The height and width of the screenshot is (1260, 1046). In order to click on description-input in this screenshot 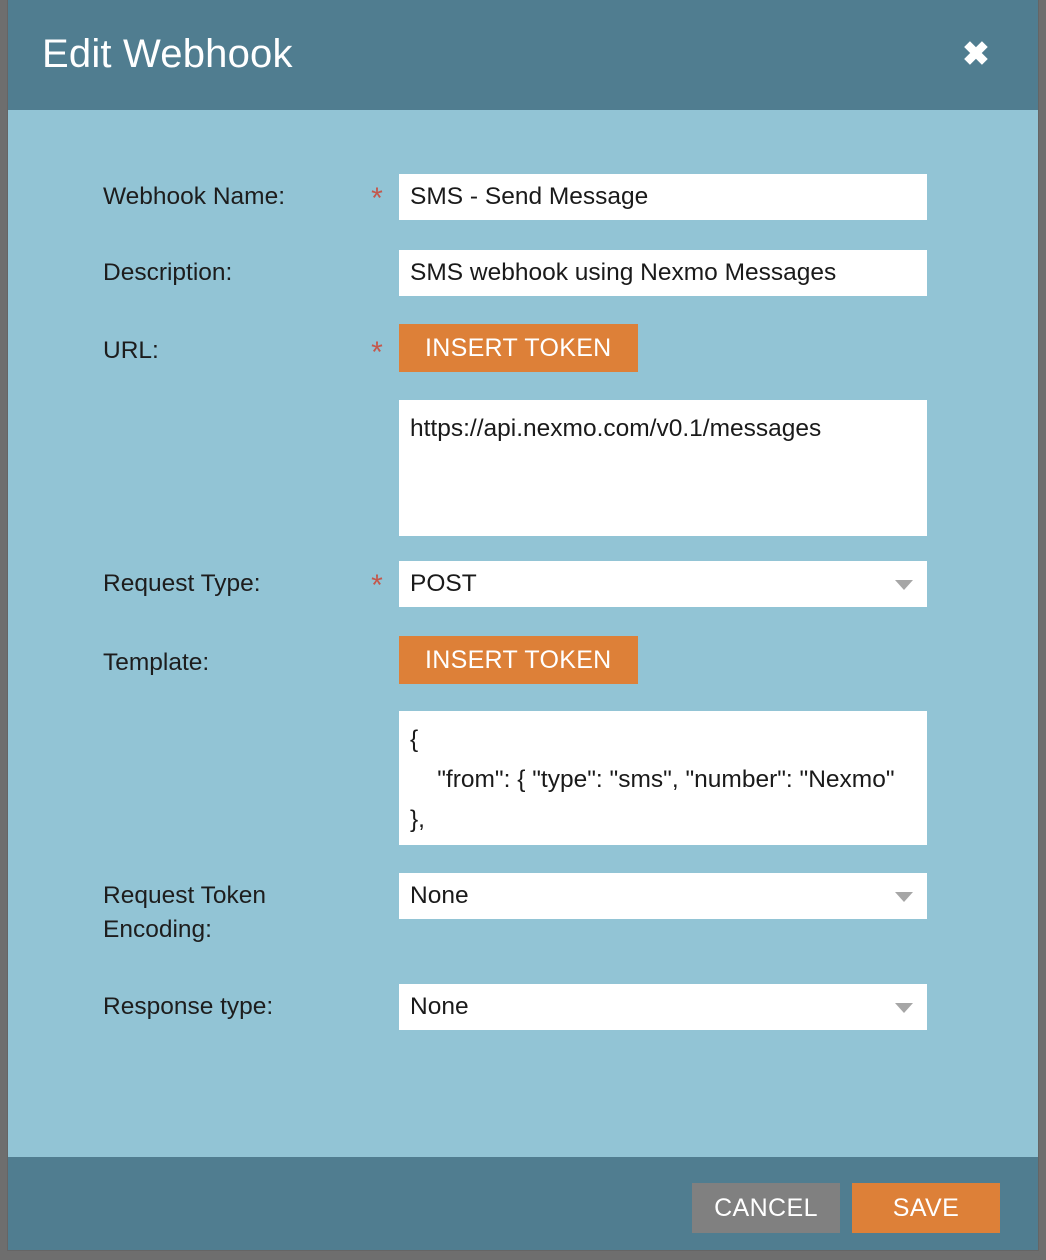, I will do `click(663, 273)`.